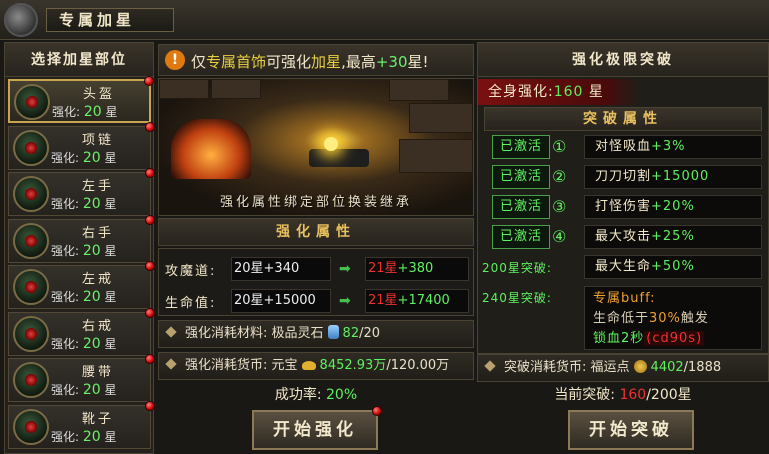 Image resolution: width=769 pixels, height=454 pixels. I want to click on cost-have: 82, so click(351, 333).